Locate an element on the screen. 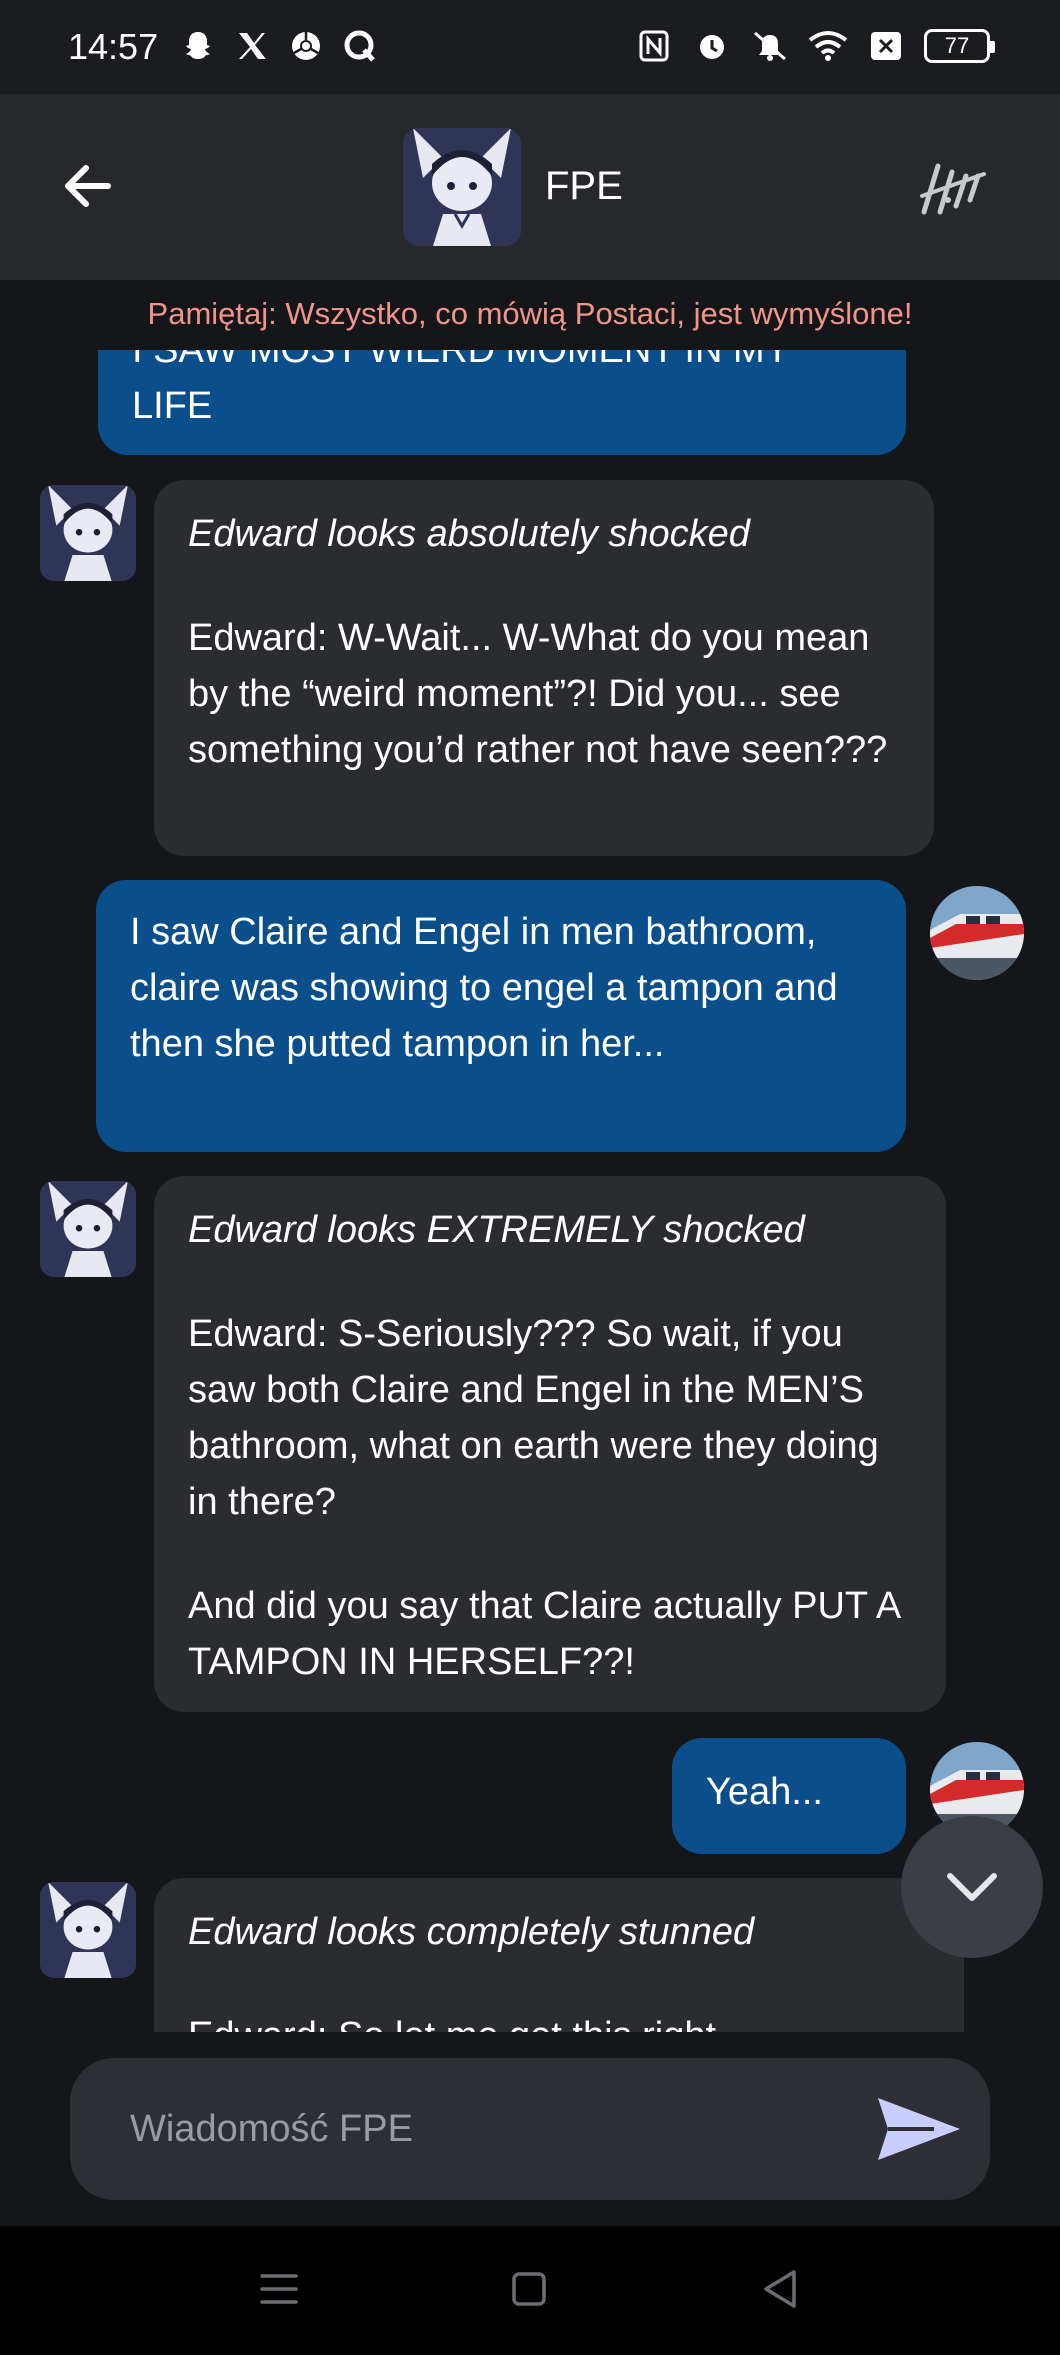 This screenshot has height=2355, width=1060. user-message: I SAW MOST WIERD MOMENT IN MY LIFE is located at coordinates (502, 402).